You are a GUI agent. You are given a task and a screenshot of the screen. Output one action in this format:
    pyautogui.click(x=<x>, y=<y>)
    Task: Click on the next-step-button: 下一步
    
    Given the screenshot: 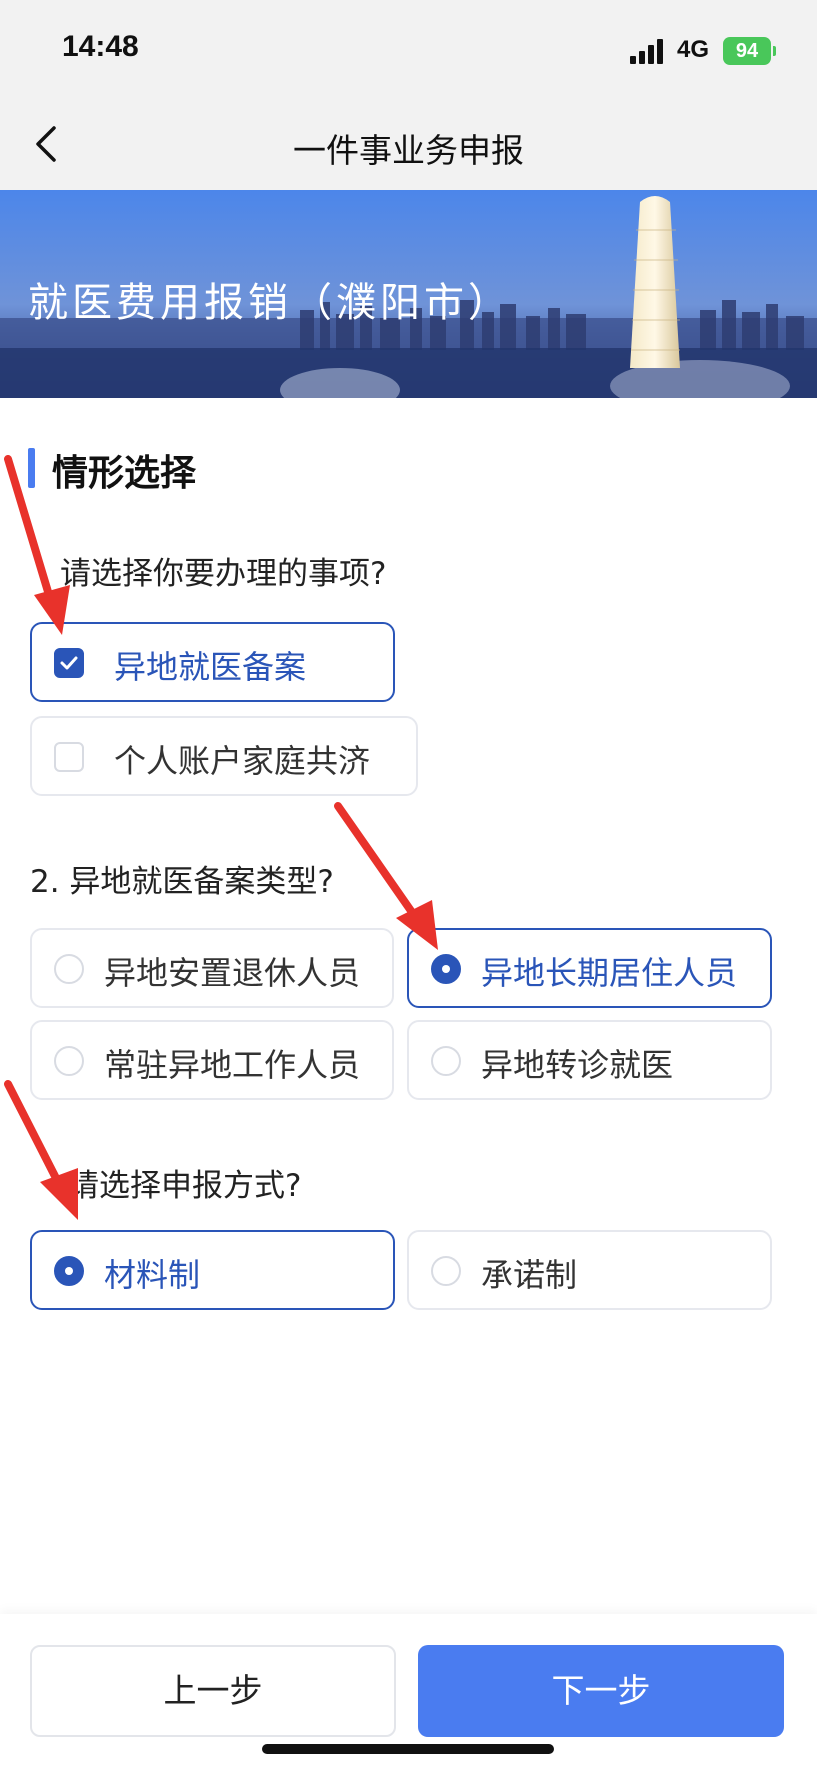 What is the action you would take?
    pyautogui.click(x=601, y=1691)
    